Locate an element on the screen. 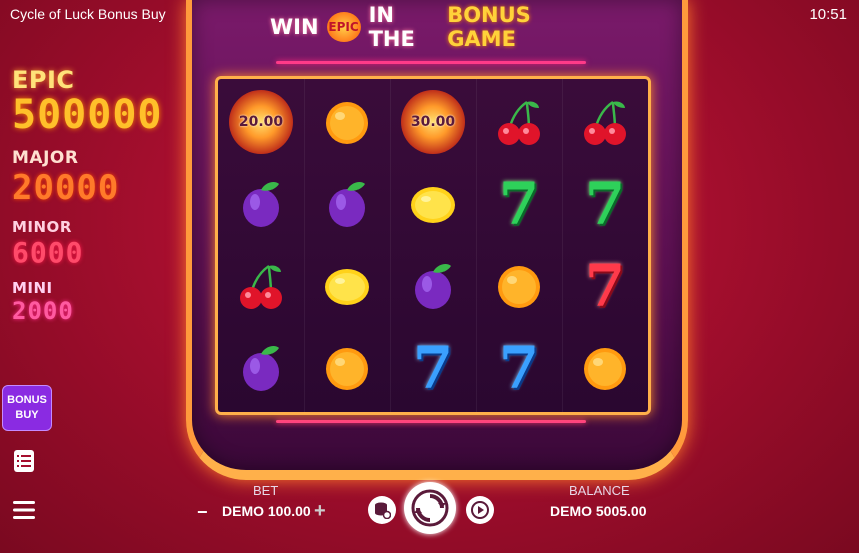  autoplay-button is located at coordinates (480, 510).